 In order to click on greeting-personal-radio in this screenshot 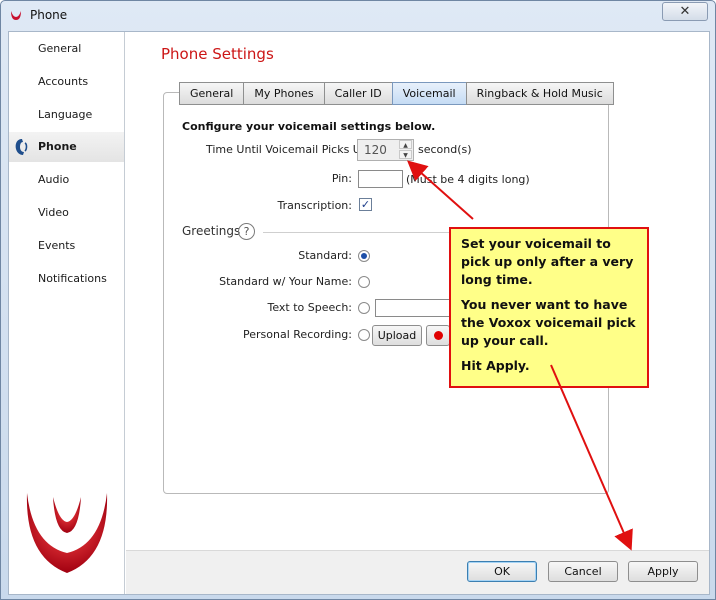, I will do `click(364, 335)`.